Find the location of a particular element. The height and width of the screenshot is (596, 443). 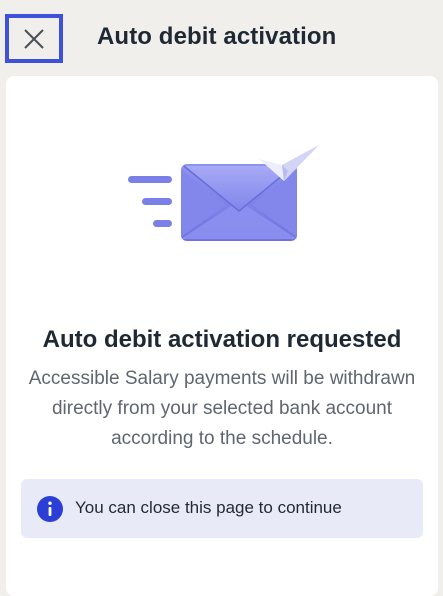

info-banner: You can close this page to continue is located at coordinates (222, 508).